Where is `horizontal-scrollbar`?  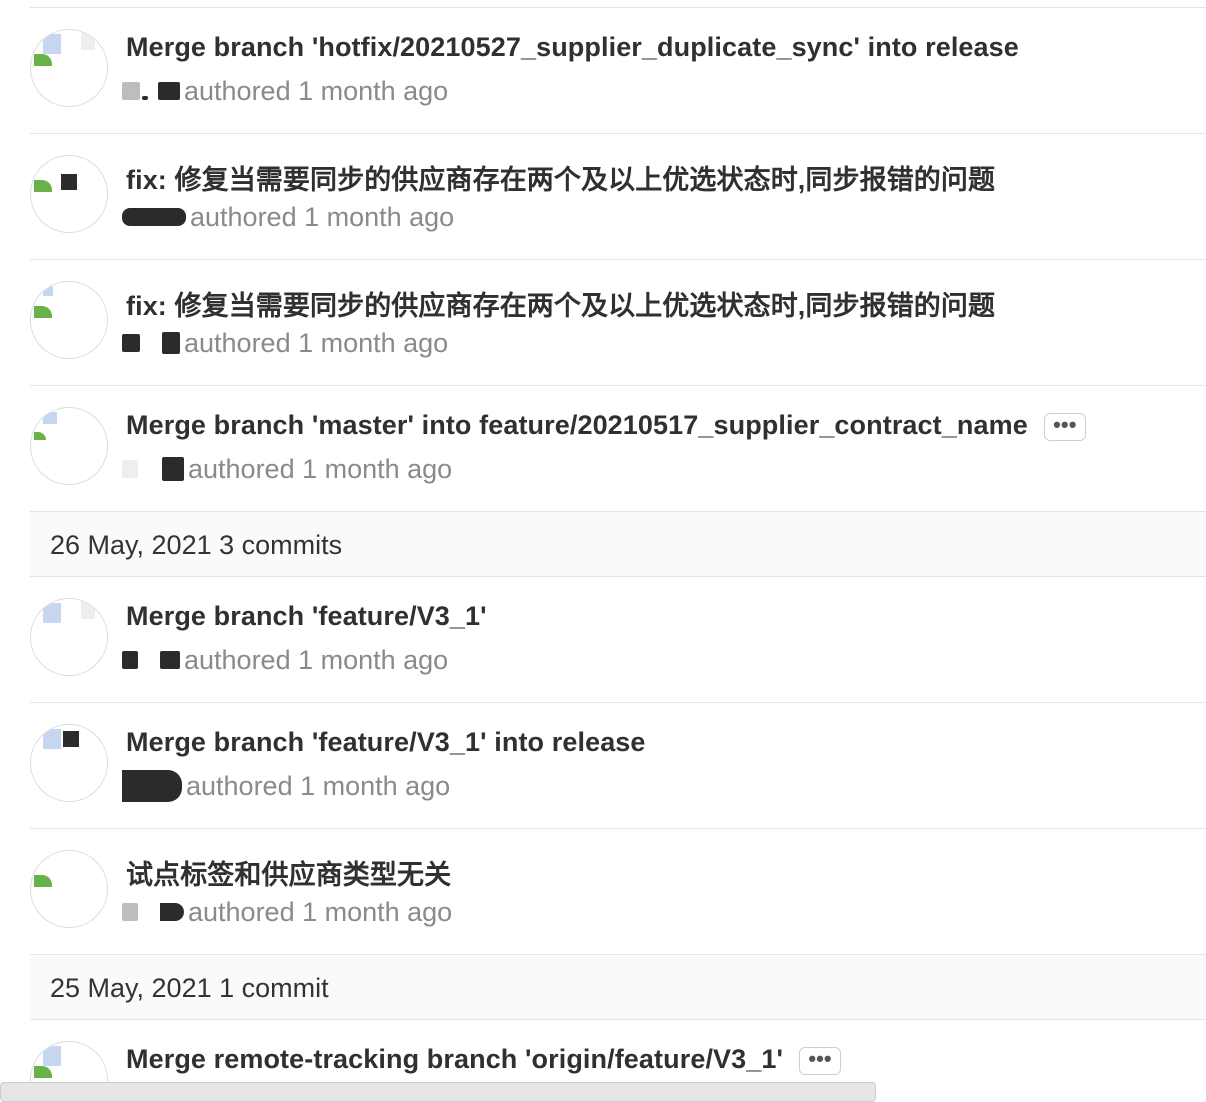
horizontal-scrollbar is located at coordinates (438, 1092).